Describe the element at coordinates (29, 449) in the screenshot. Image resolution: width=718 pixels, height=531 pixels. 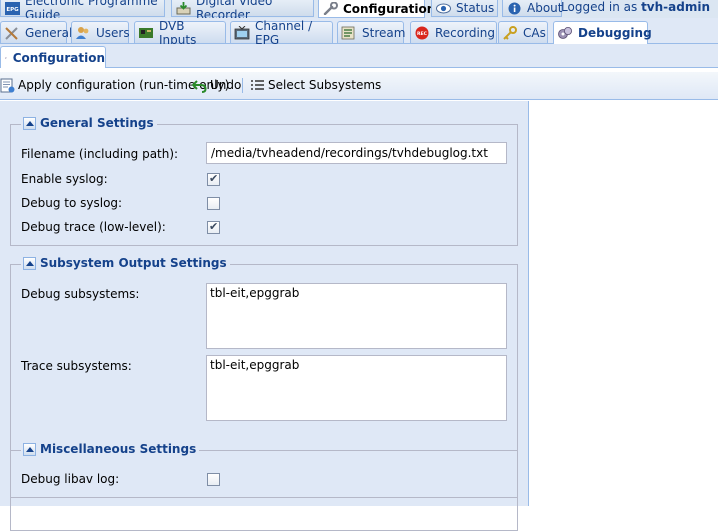
I see `collapse-misc-button` at that location.